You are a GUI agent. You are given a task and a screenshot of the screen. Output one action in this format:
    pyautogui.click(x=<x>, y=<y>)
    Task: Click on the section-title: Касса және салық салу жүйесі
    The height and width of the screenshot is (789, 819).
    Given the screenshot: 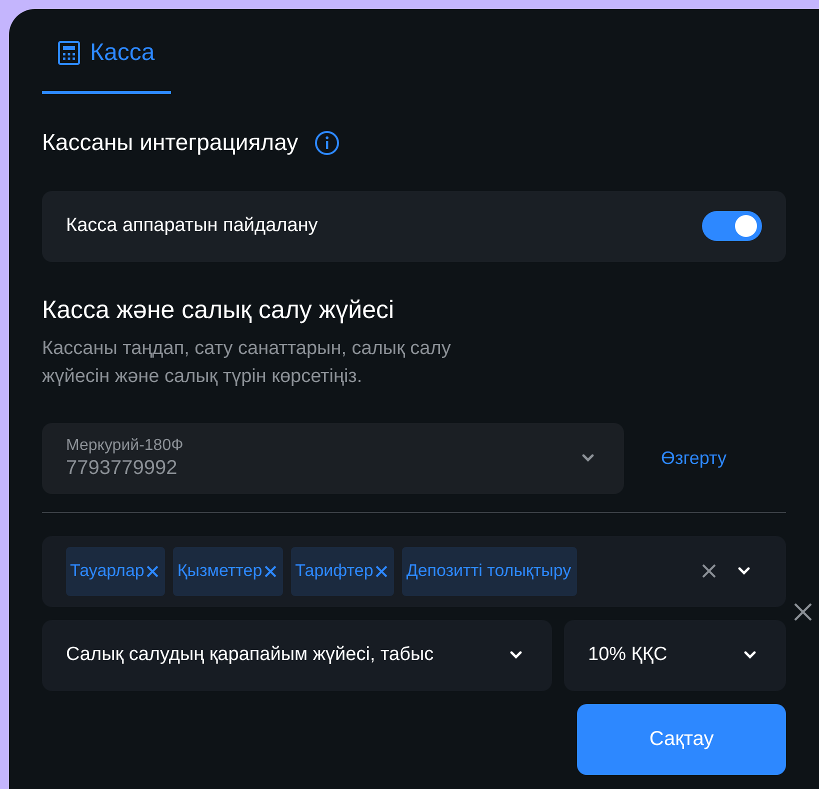 What is the action you would take?
    pyautogui.click(x=219, y=309)
    